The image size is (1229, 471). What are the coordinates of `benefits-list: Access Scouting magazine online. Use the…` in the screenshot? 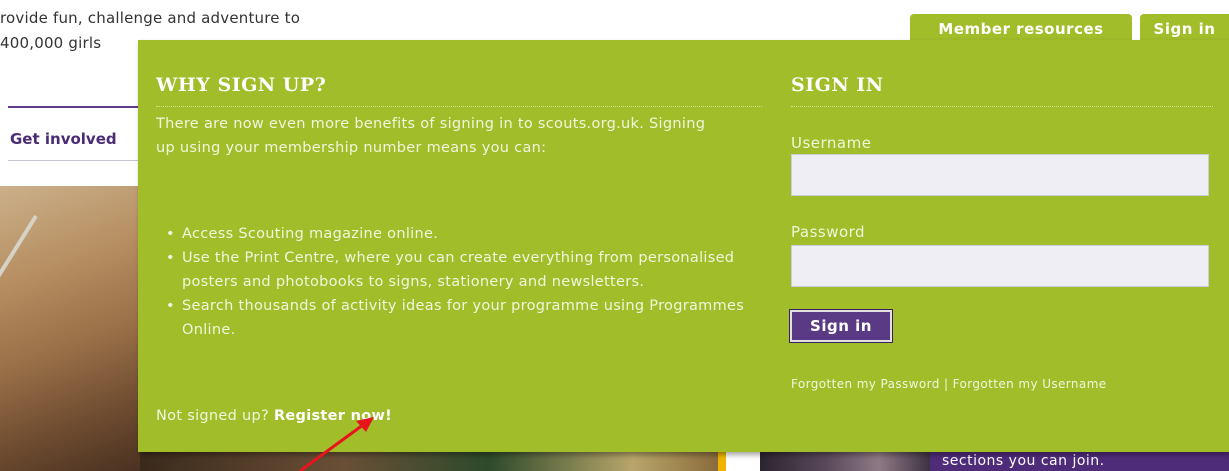 It's located at (456, 282).